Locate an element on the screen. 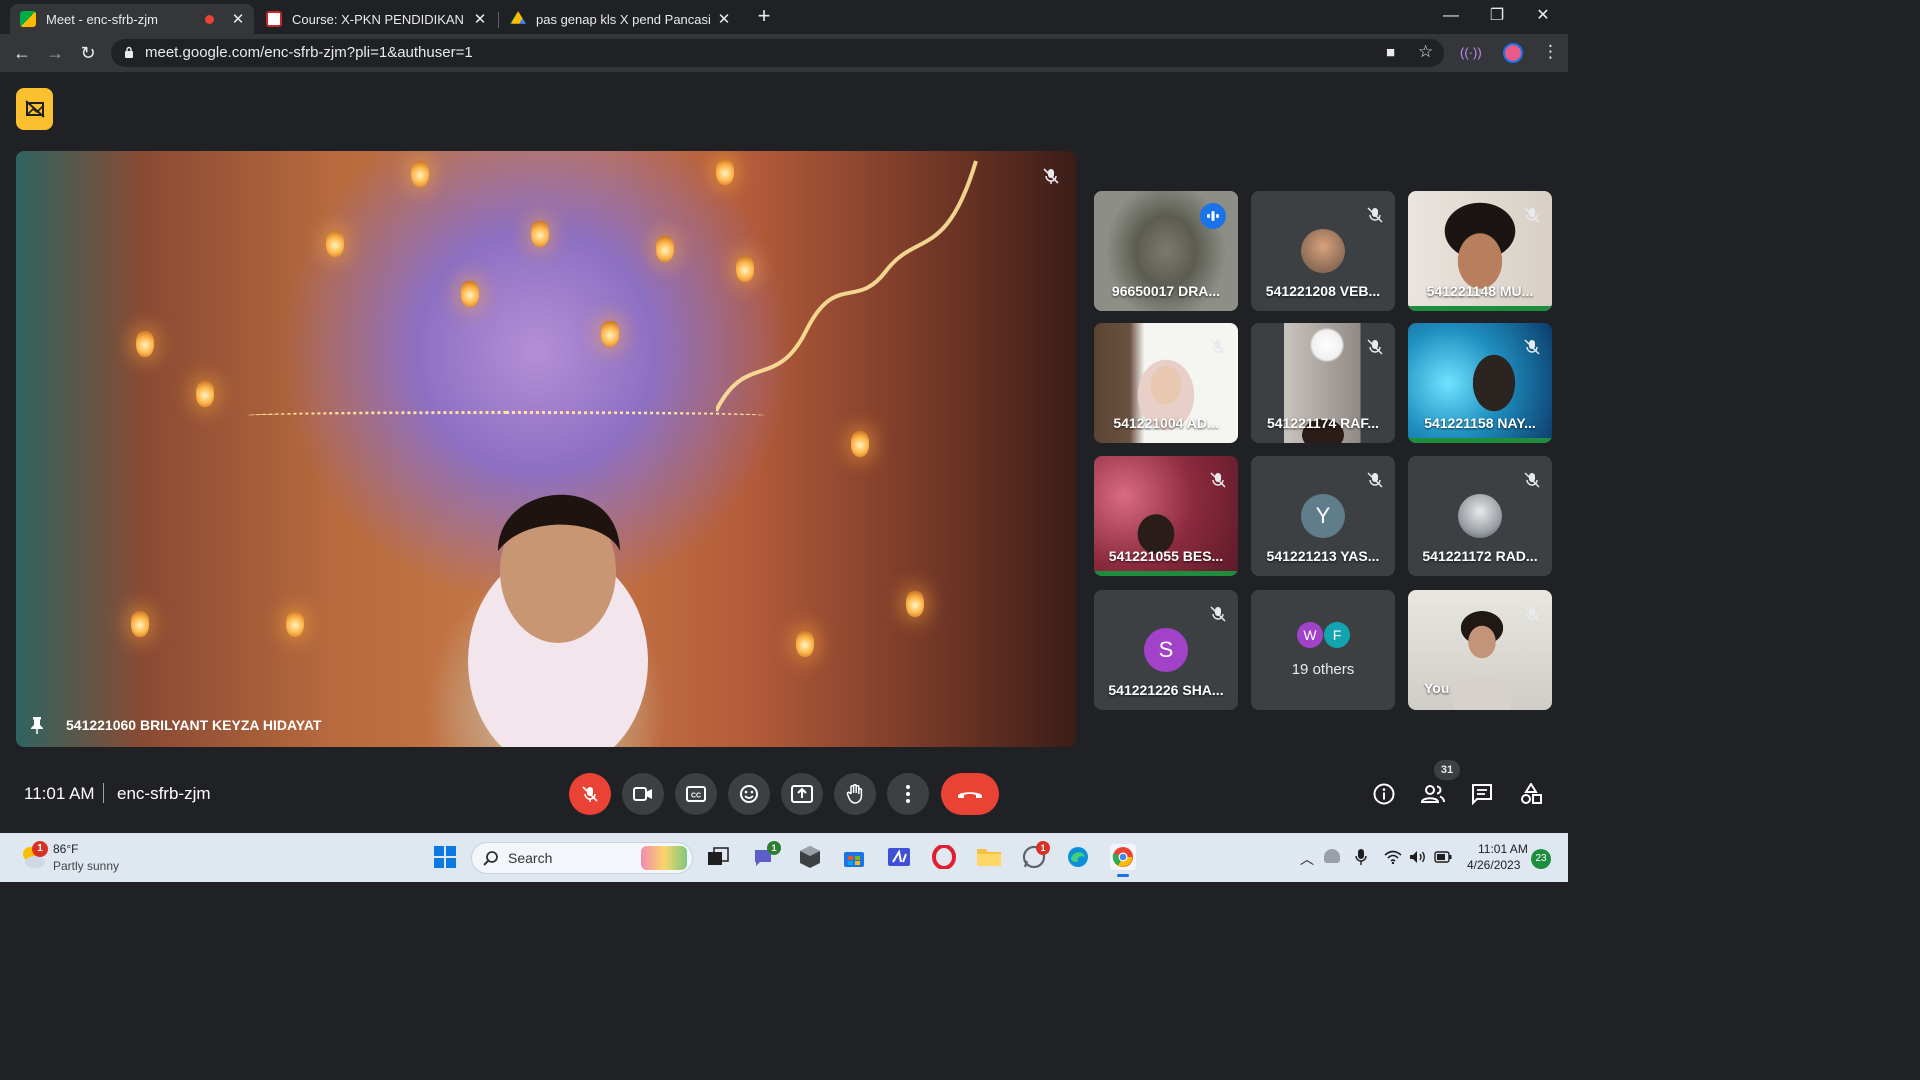 The width and height of the screenshot is (1920, 1080). task-view-icon is located at coordinates (718, 856).